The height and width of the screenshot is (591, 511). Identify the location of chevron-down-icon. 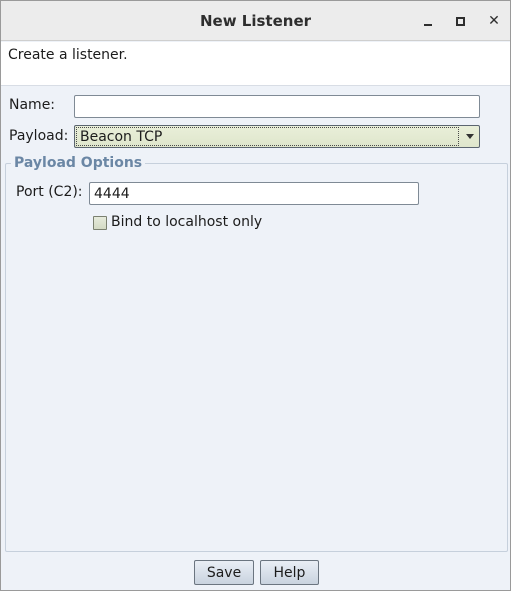
(470, 136).